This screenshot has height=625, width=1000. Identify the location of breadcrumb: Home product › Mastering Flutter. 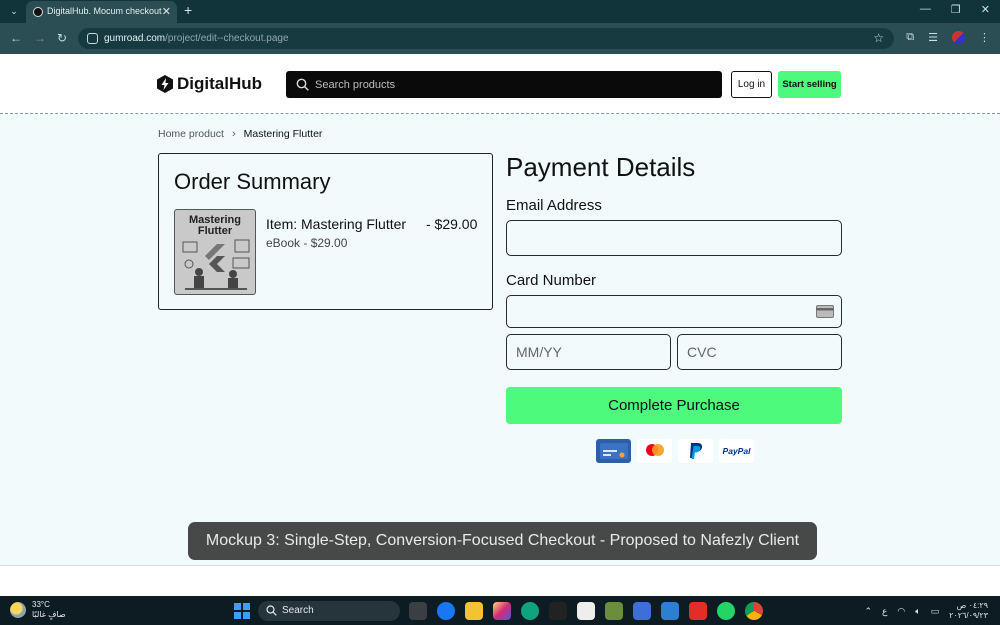
(240, 134).